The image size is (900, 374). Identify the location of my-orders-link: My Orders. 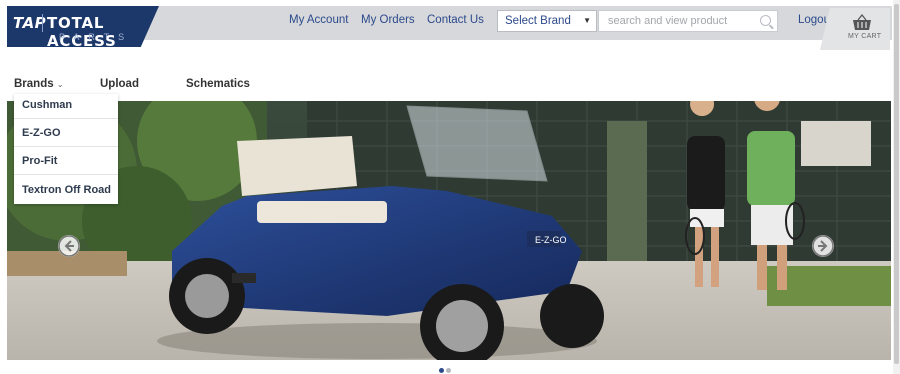
(388, 20).